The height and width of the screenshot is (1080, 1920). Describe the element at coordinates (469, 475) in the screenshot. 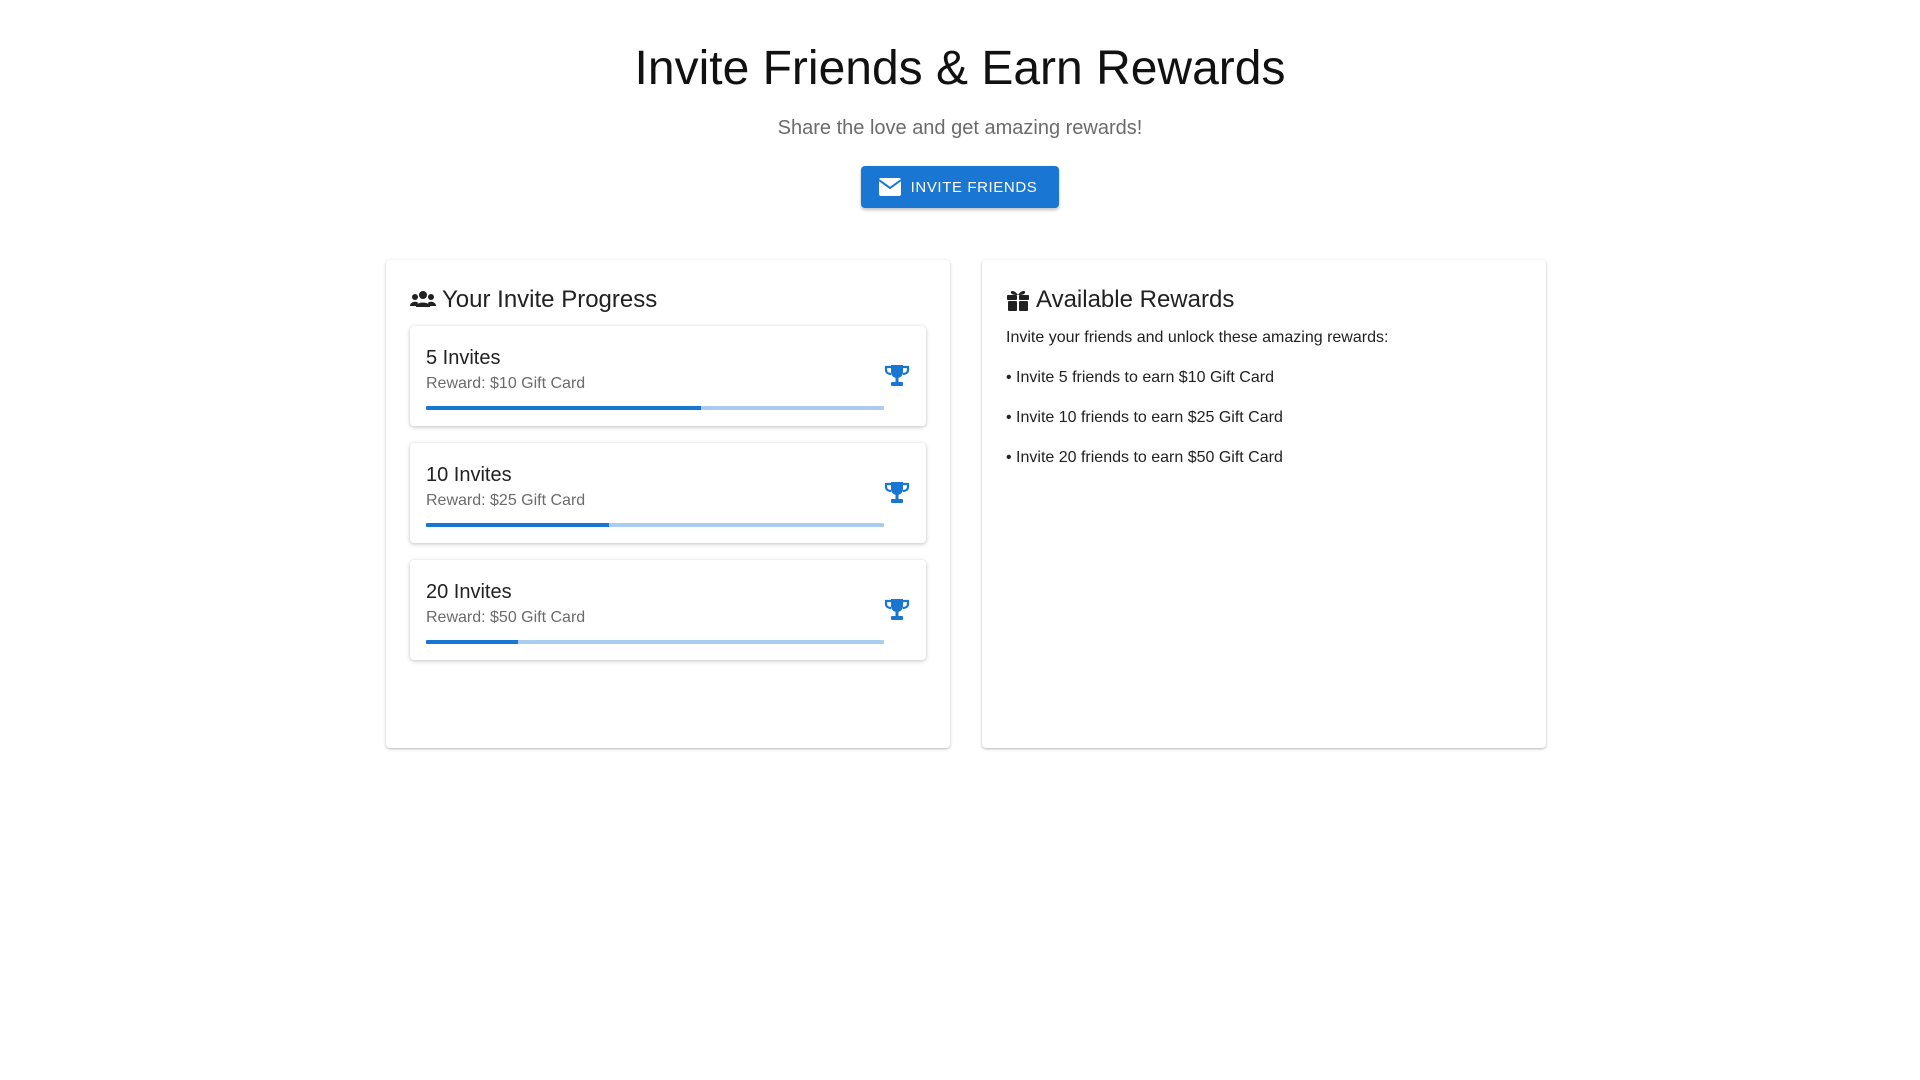

I see `tier-name: 10 Invites` at that location.